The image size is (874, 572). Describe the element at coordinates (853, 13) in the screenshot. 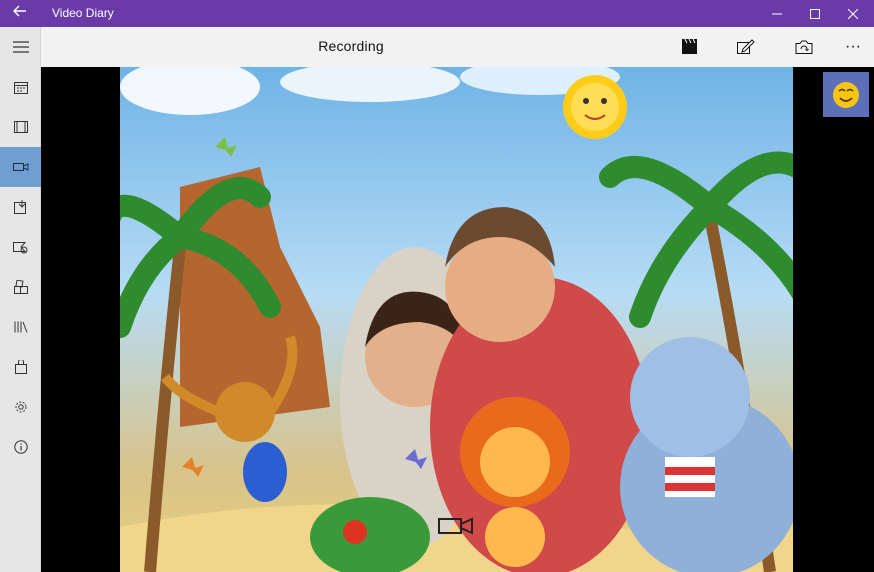

I see `close-icon` at that location.